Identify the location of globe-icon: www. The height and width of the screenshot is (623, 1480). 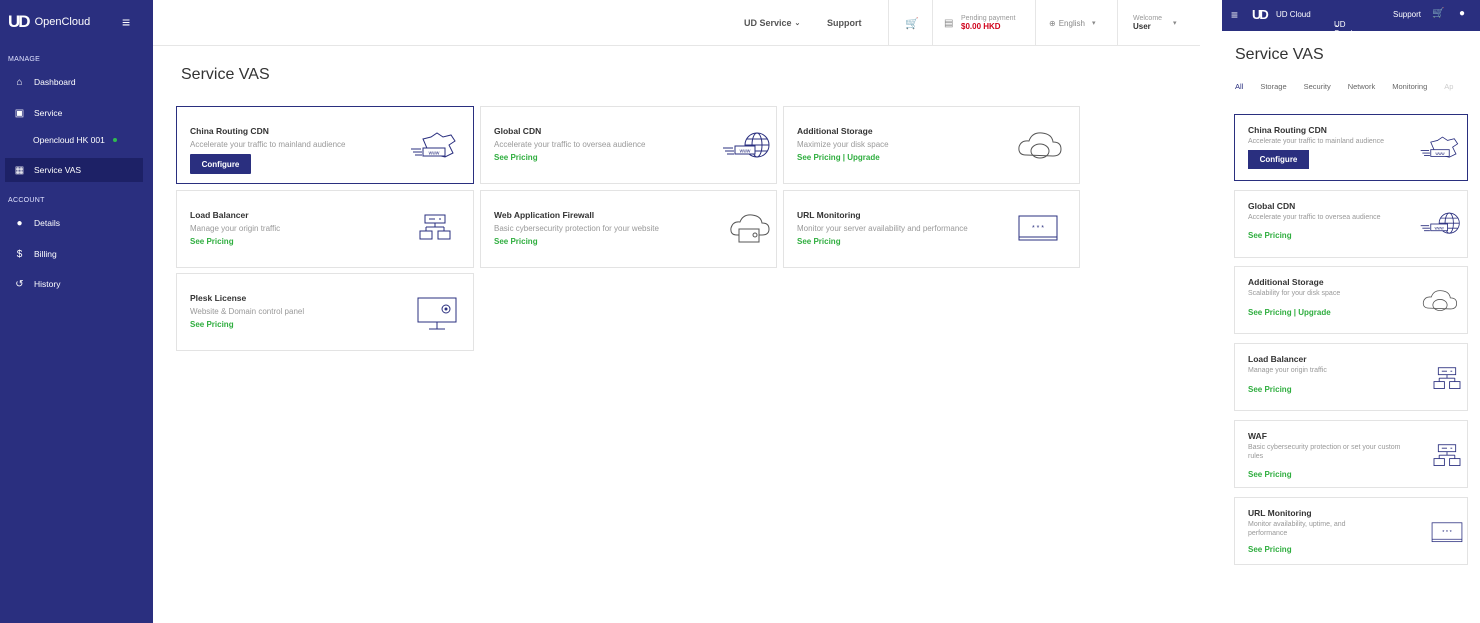
(1440, 223).